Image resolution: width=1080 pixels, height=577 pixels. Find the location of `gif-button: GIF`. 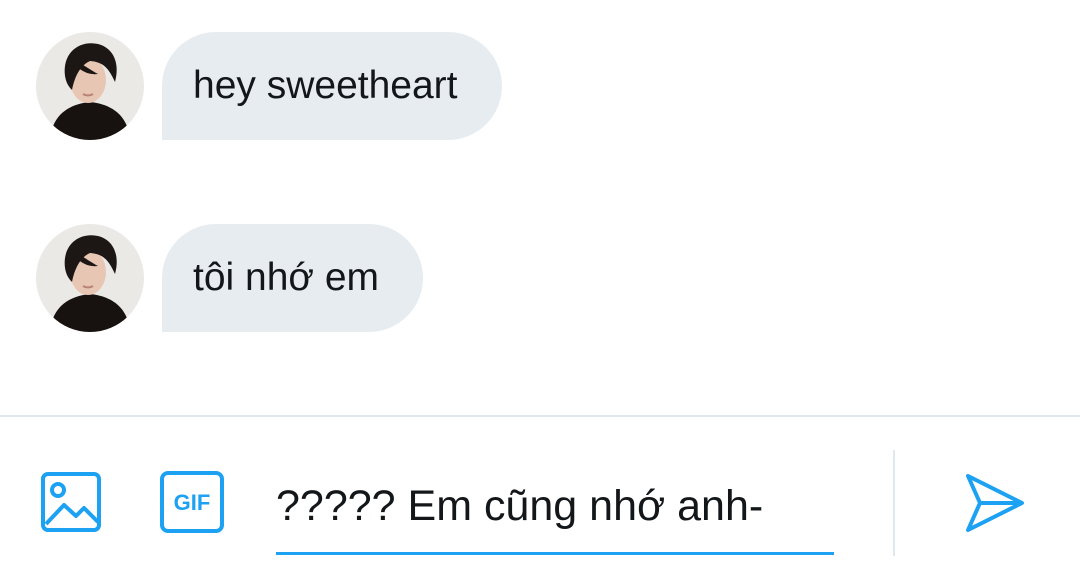

gif-button: GIF is located at coordinates (192, 502).